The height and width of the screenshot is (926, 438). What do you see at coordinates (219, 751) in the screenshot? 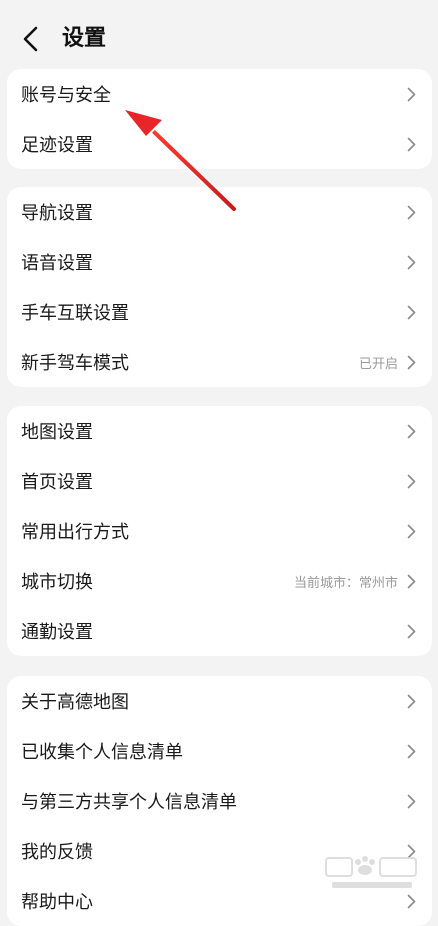
I see `settings-row-collected-info: 已收集个人信息清单` at bounding box center [219, 751].